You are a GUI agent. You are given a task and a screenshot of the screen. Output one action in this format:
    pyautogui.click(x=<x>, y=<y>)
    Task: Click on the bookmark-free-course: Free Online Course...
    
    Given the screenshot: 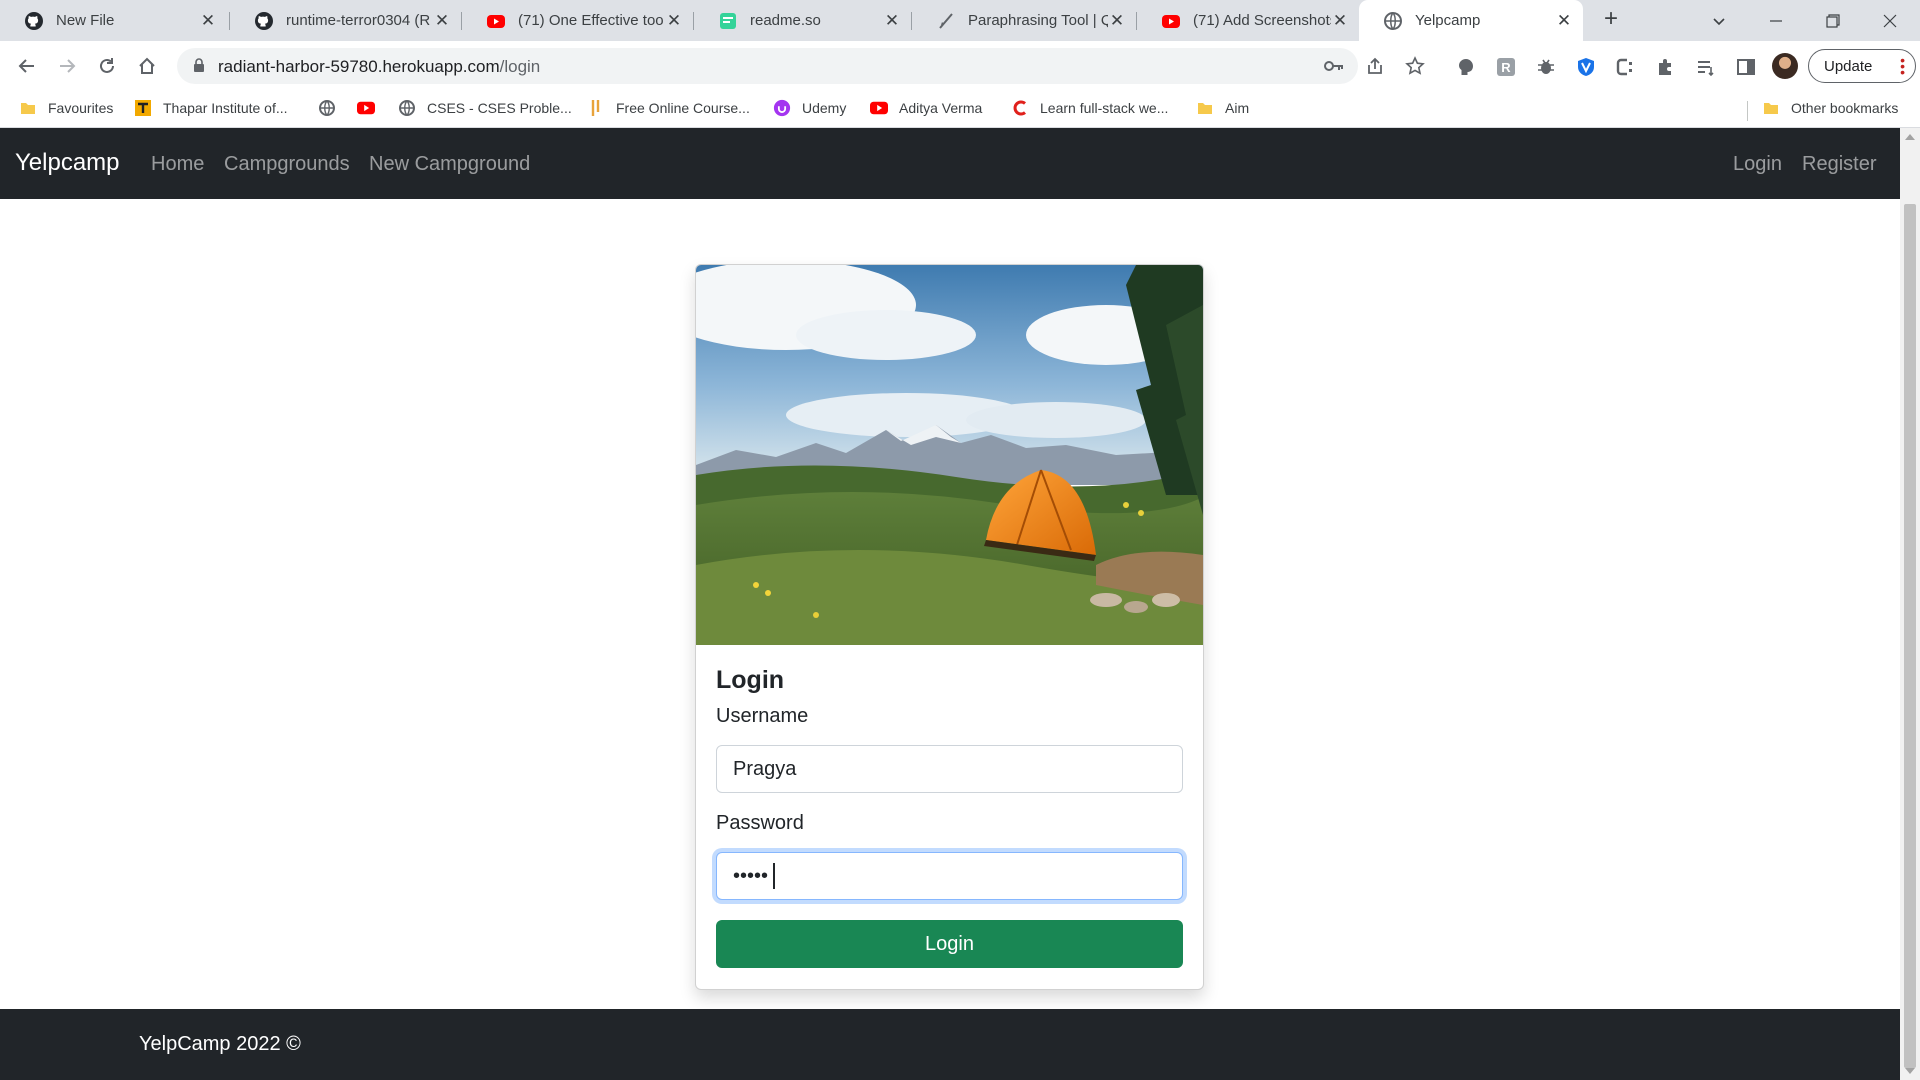 What is the action you would take?
    pyautogui.click(x=668, y=108)
    